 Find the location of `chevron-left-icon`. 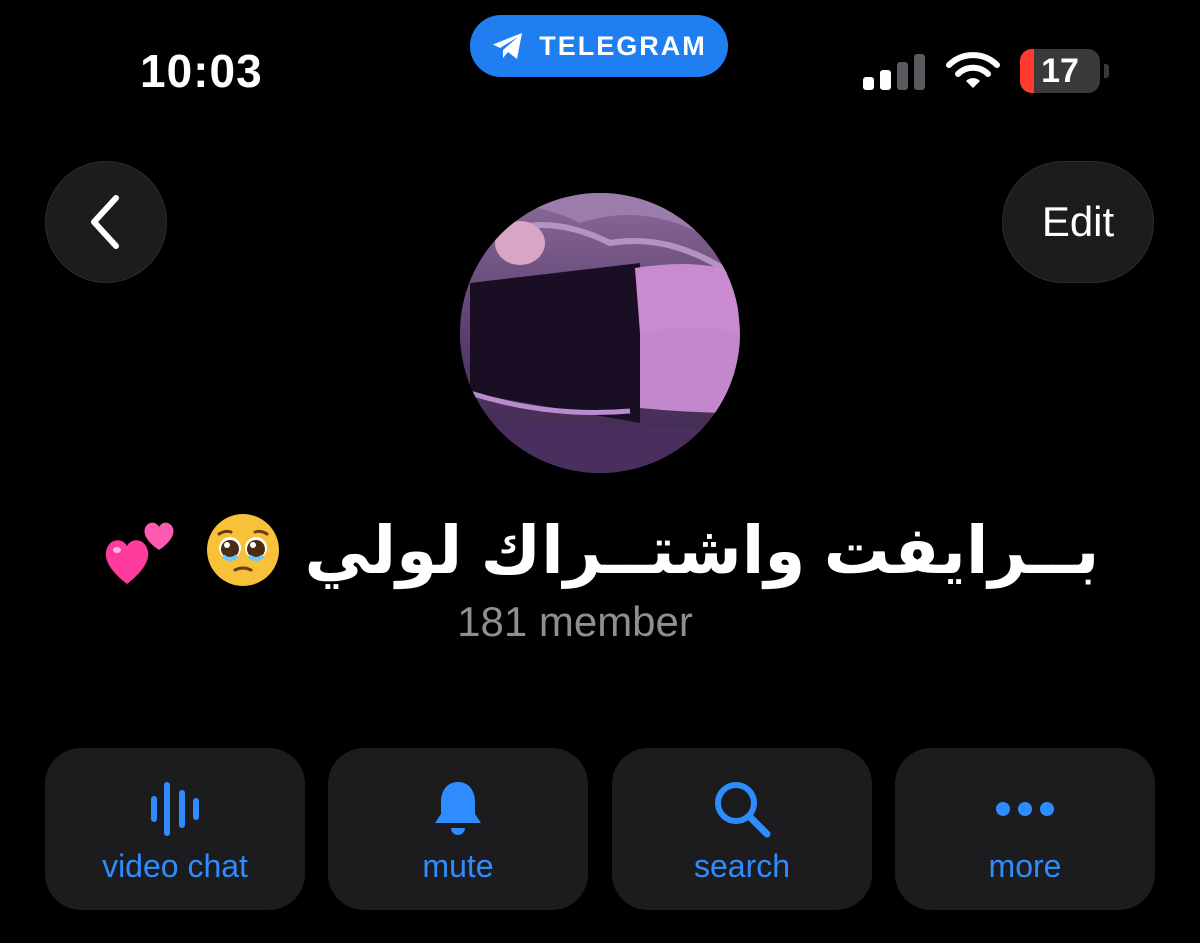

chevron-left-icon is located at coordinates (105, 222).